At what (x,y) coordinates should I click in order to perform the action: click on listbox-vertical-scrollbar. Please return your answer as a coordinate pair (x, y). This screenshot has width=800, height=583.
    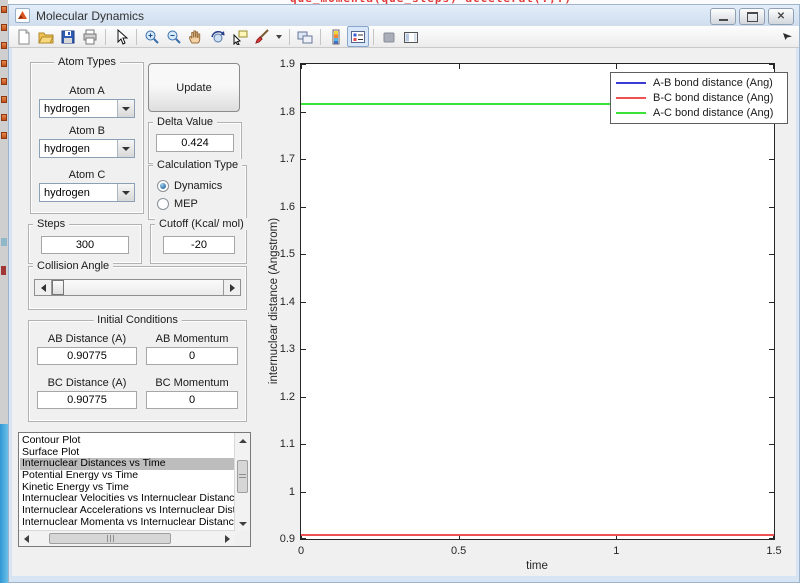
    Looking at the image, I should click on (242, 482).